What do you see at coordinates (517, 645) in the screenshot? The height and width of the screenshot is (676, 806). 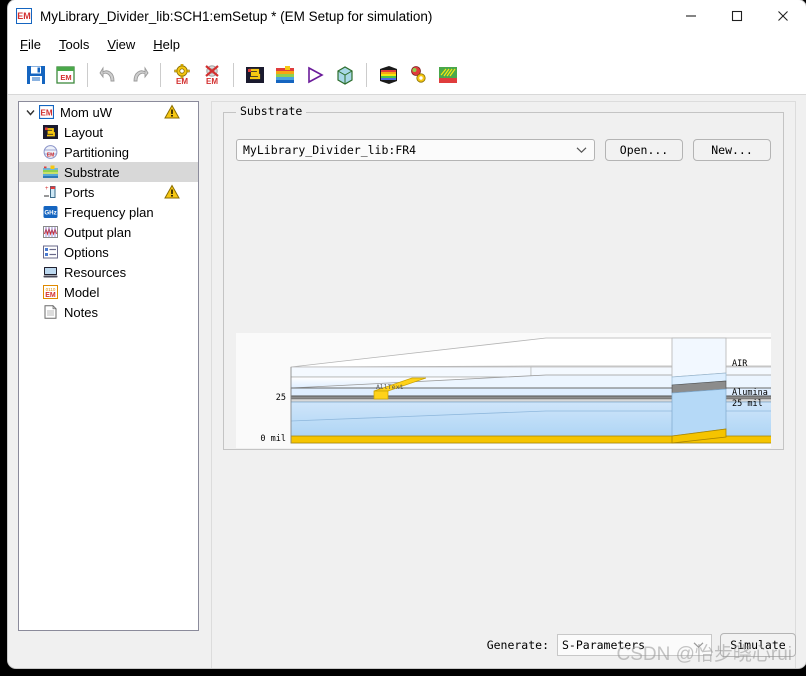 I see `generate-label: Generate:` at bounding box center [517, 645].